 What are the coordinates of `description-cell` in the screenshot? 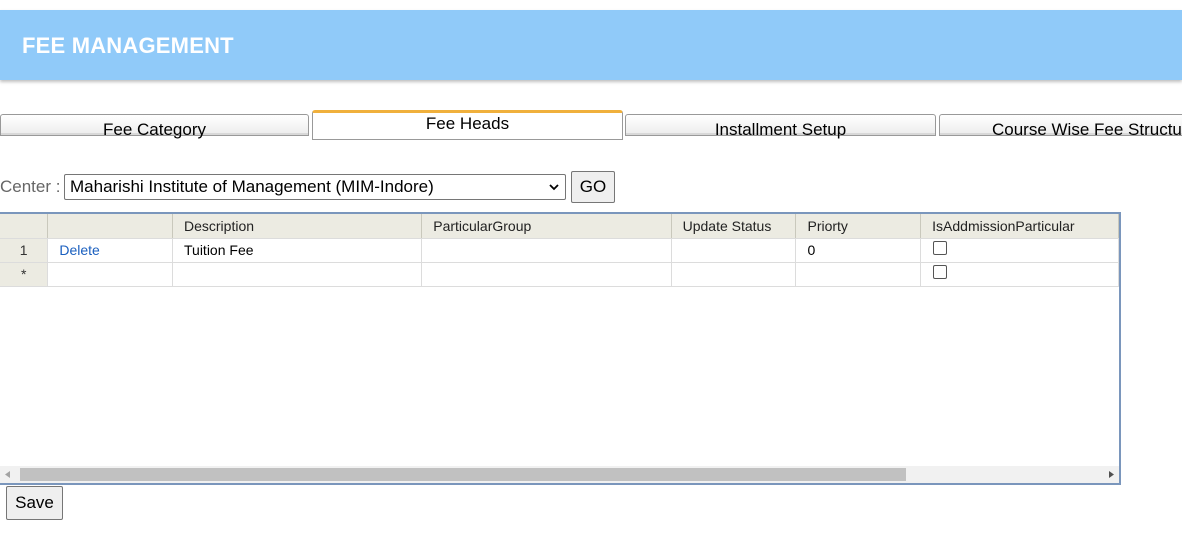 It's located at (297, 274).